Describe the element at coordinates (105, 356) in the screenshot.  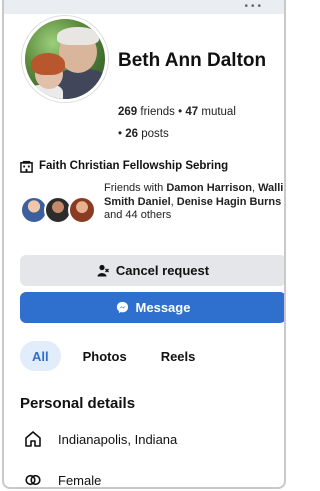
I see `tab-photos: Photos` at that location.